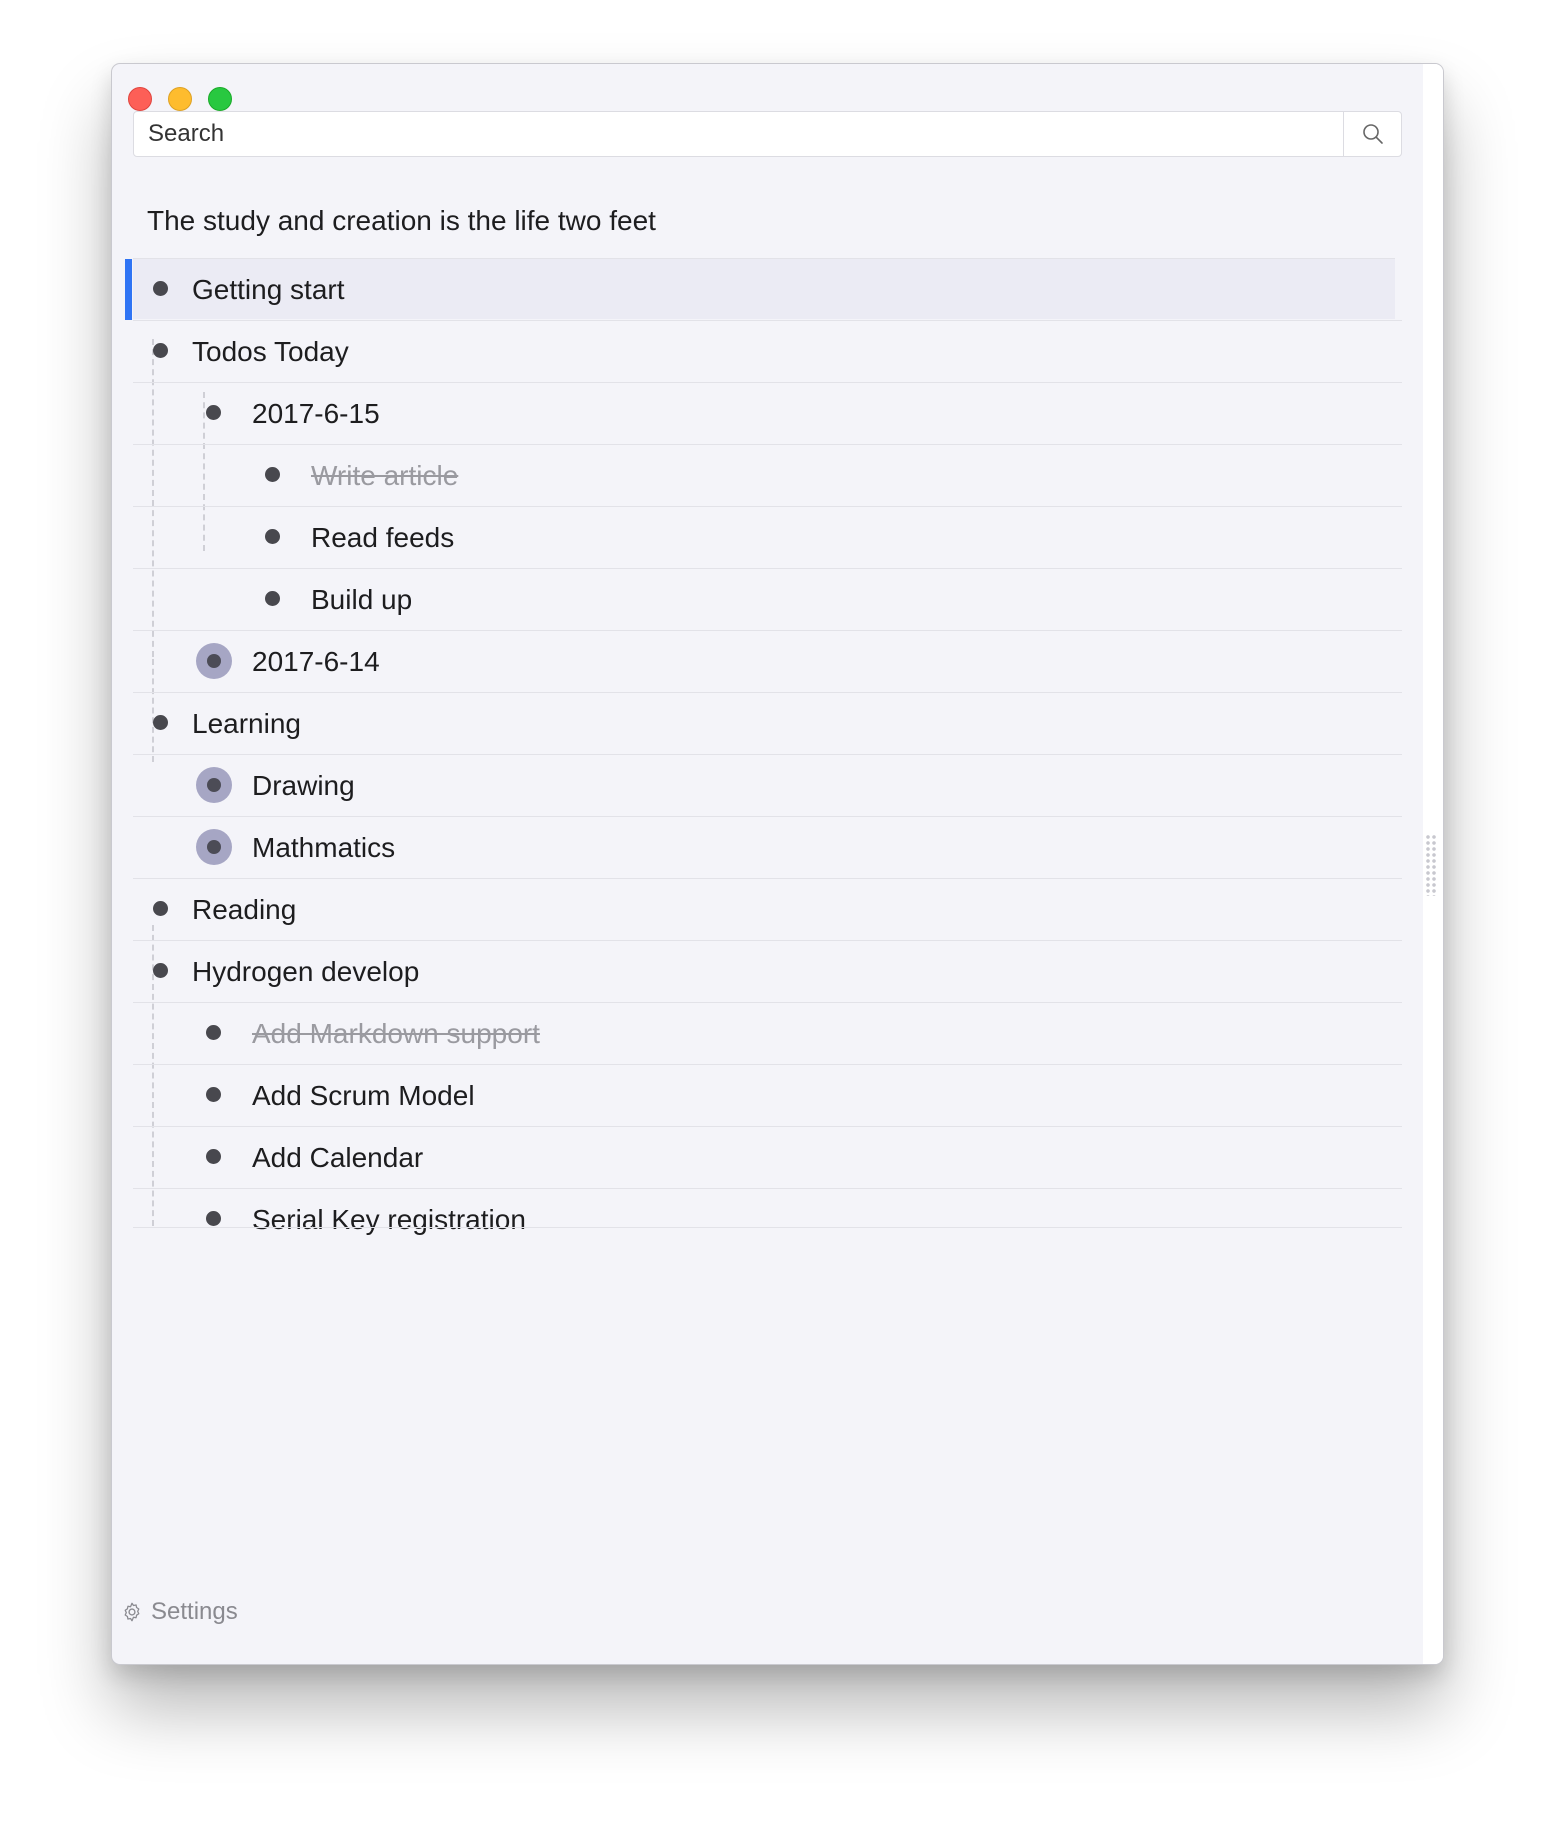 The width and height of the screenshot is (1554, 1824). Describe the element at coordinates (270, 351) in the screenshot. I see `outline-item-label: Todos Today` at that location.